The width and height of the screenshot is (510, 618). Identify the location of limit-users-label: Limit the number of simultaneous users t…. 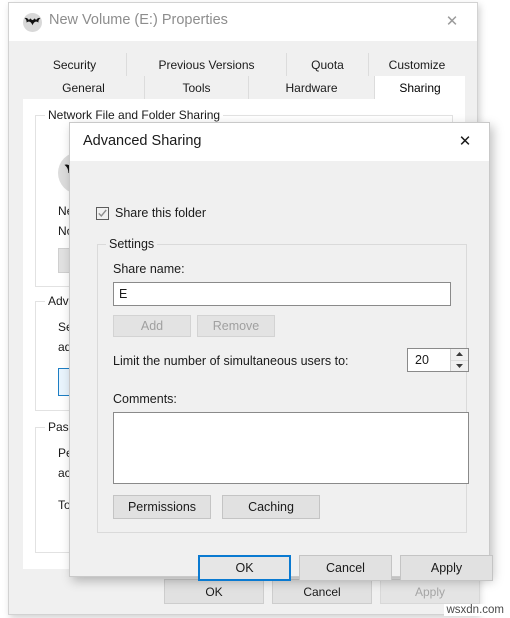
(231, 361).